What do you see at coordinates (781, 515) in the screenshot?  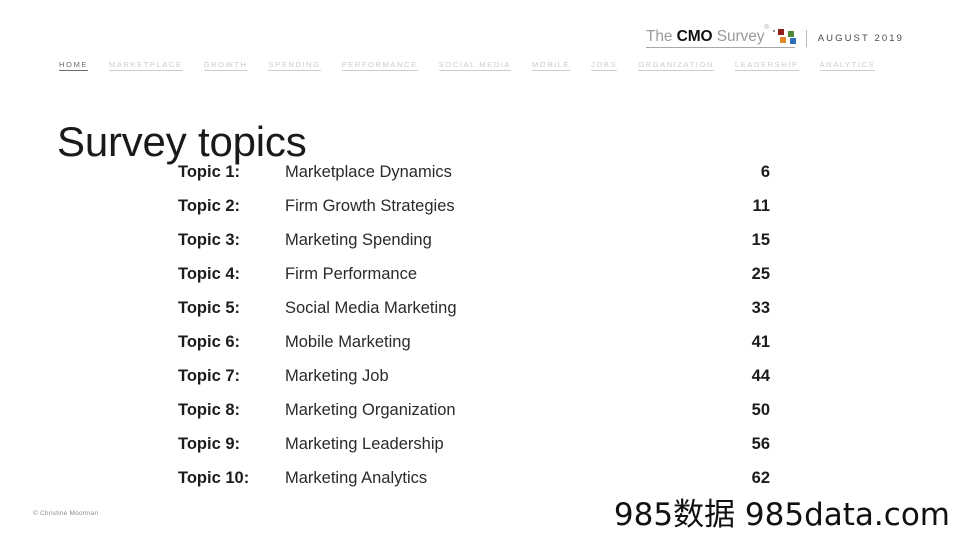 I see `watermark: 985数据 985data.com` at bounding box center [781, 515].